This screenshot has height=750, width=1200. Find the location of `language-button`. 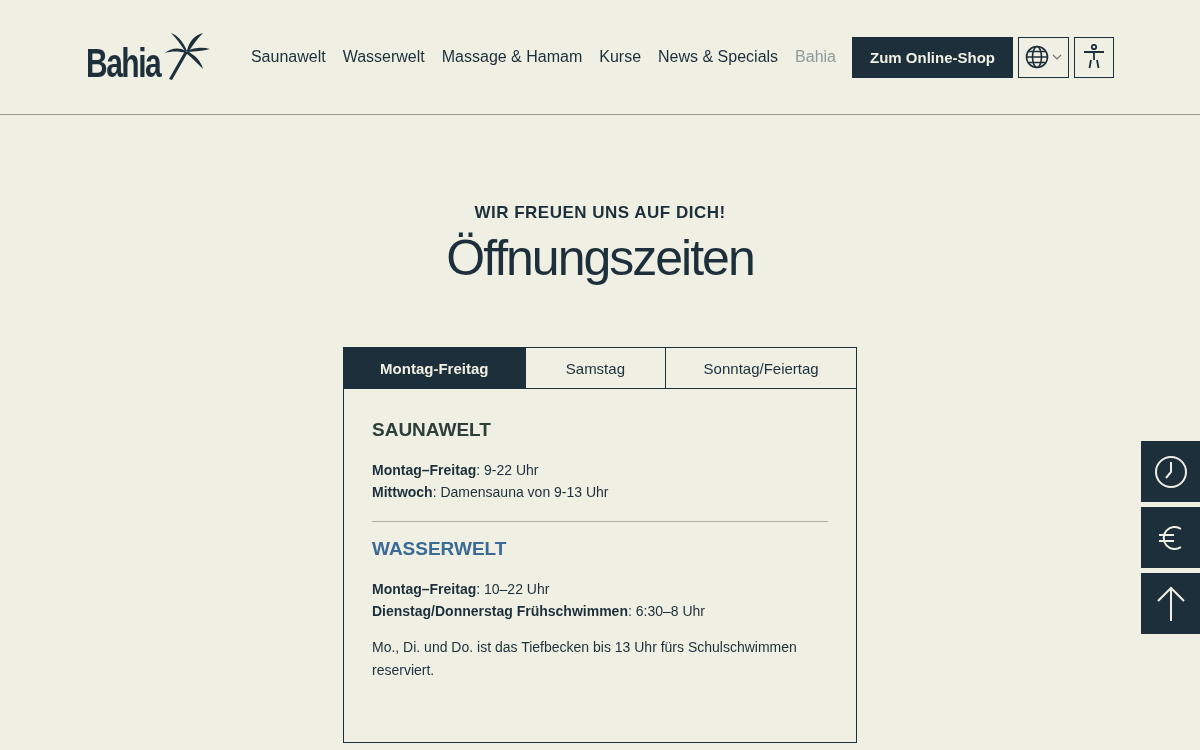

language-button is located at coordinates (1043, 57).